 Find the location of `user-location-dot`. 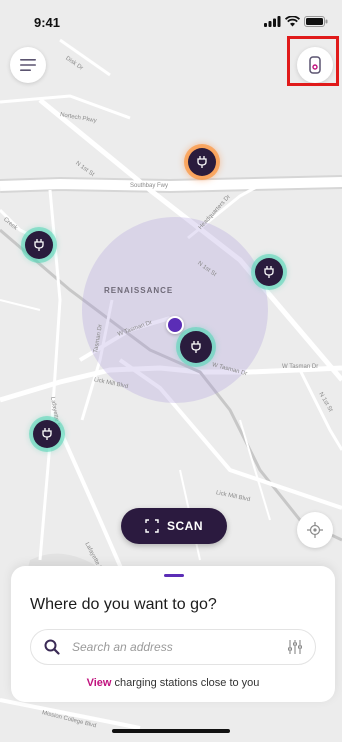

user-location-dot is located at coordinates (175, 325).